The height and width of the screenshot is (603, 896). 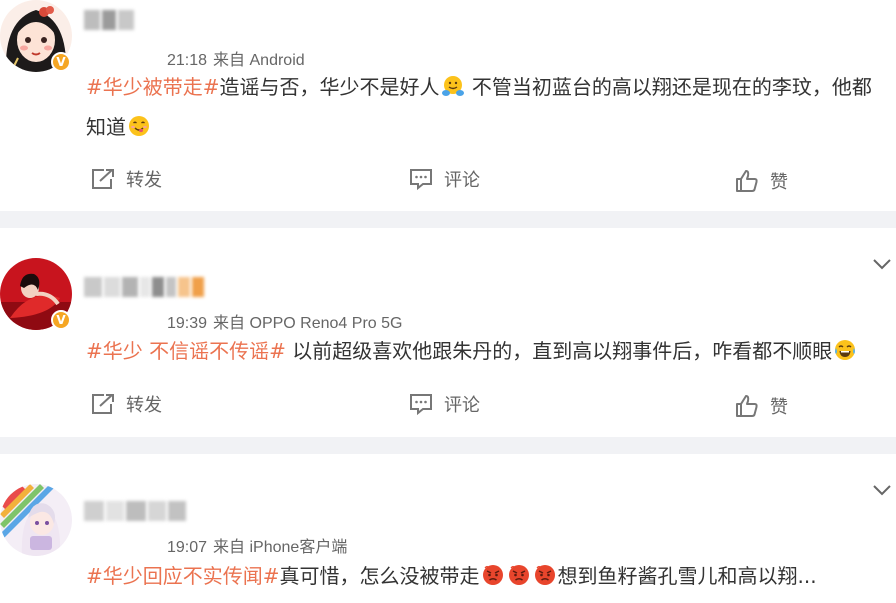 What do you see at coordinates (308, 323) in the screenshot?
I see `post-source: 来自 OPPO Reno4 Pro 5G` at bounding box center [308, 323].